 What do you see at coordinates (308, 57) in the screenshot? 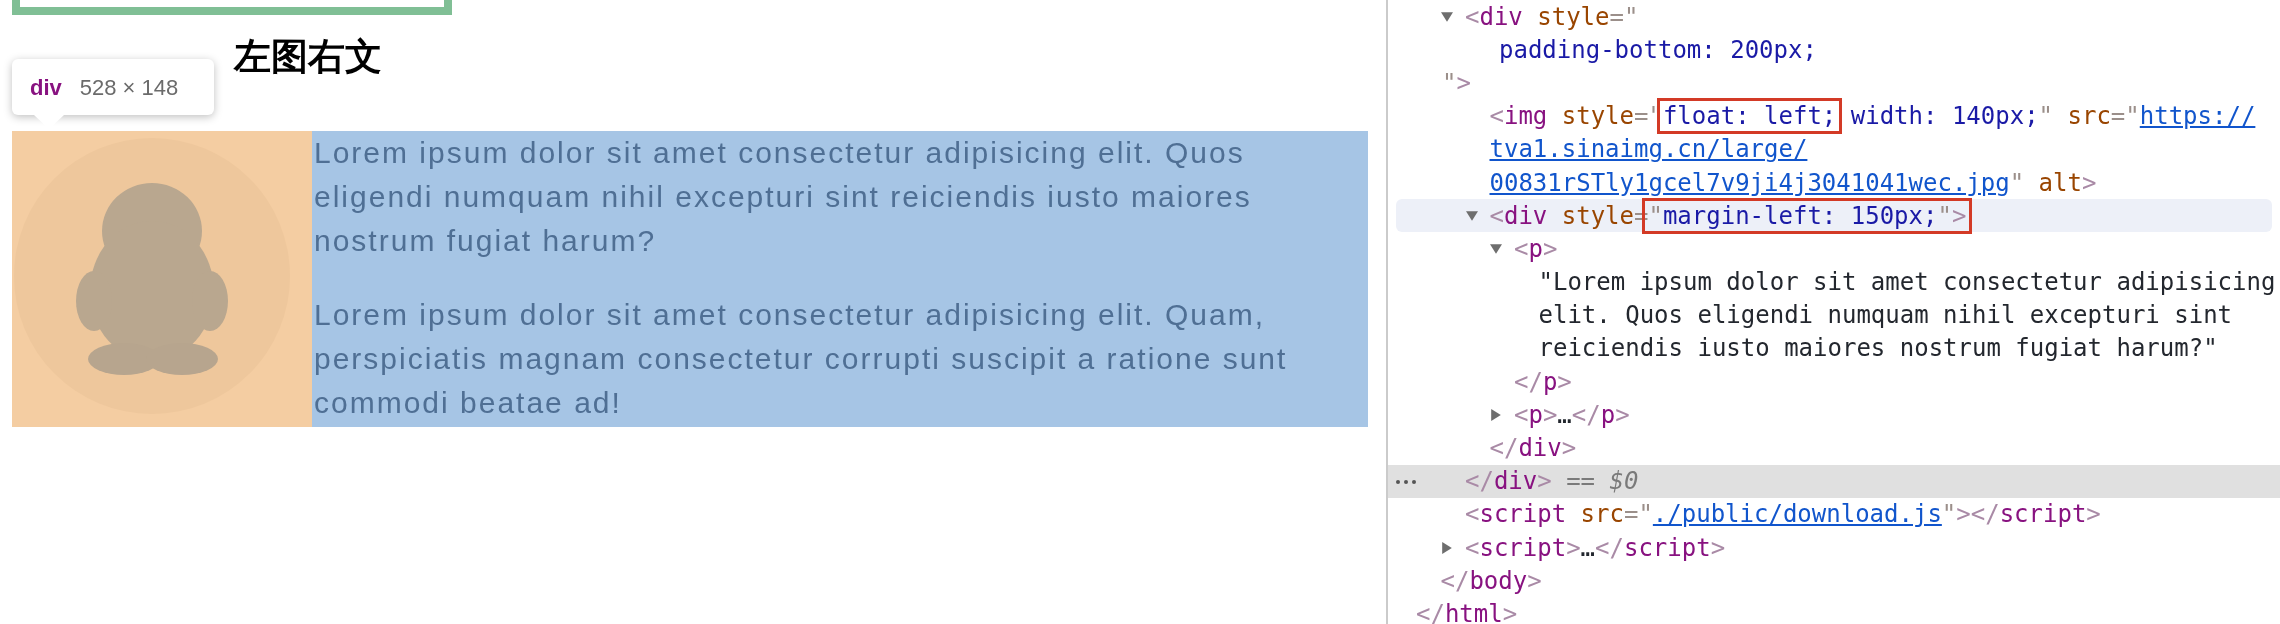
I see `section-heading: 左图右文` at bounding box center [308, 57].